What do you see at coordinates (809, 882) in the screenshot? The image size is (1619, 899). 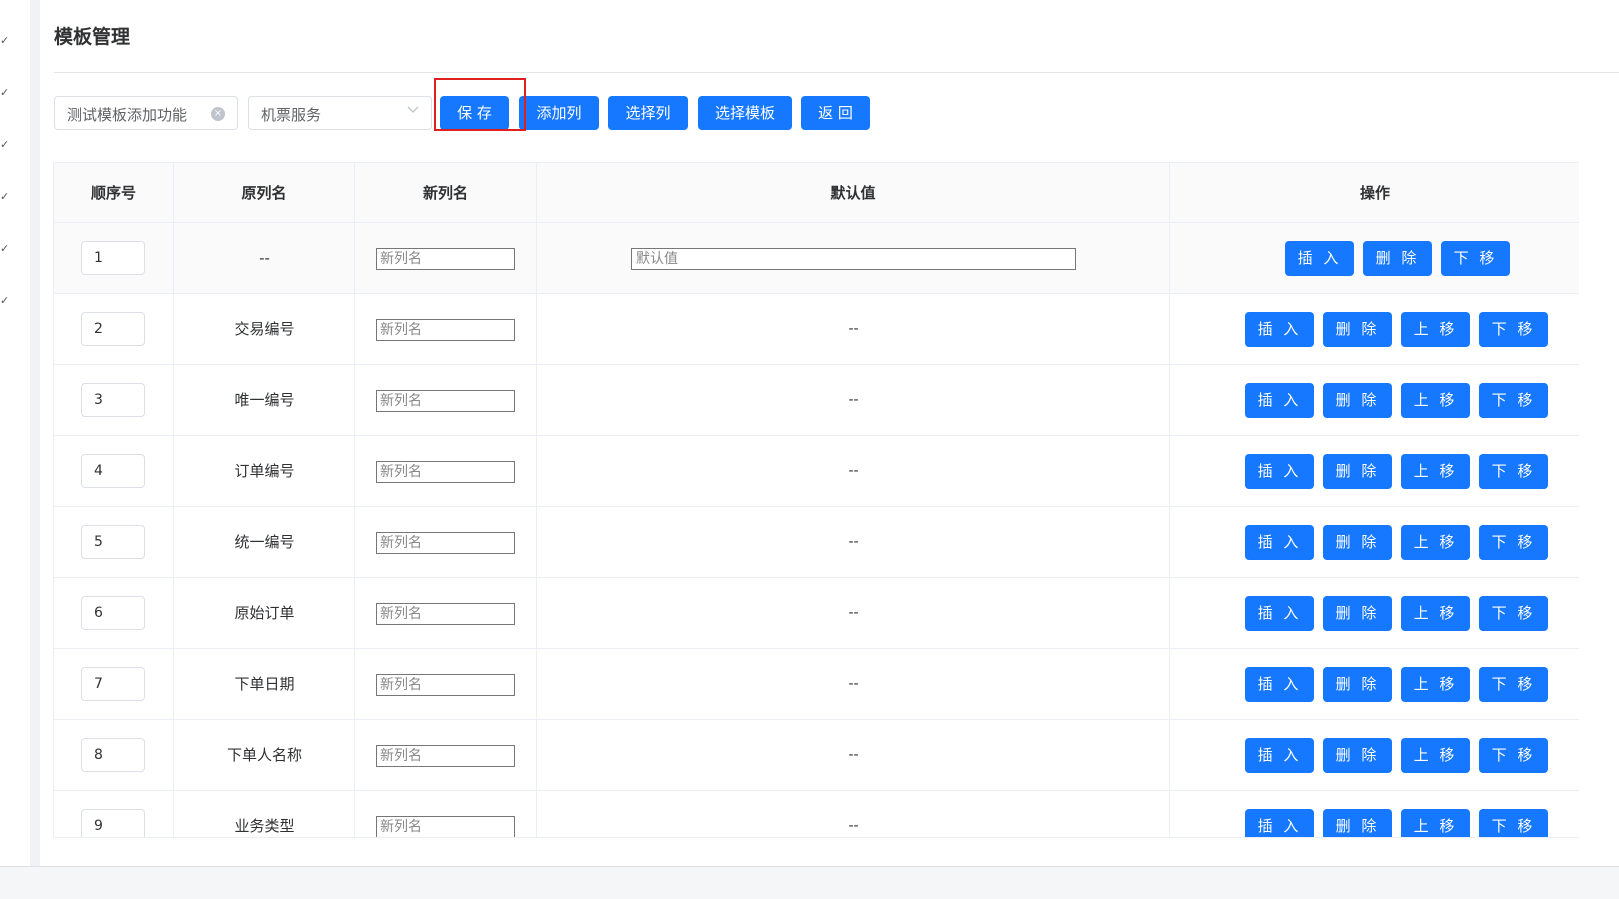 I see `bottom-bar` at bounding box center [809, 882].